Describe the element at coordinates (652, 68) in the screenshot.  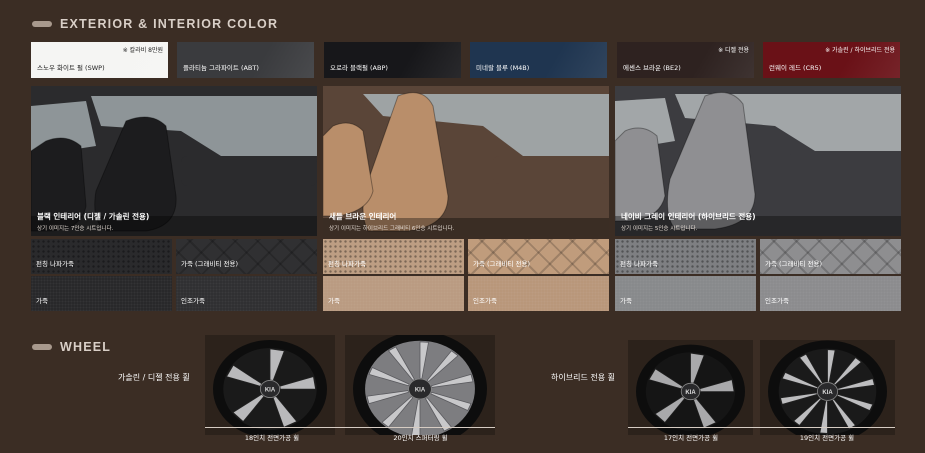
I see `swatch-name: 에센스 브라운 (BE2)` at that location.